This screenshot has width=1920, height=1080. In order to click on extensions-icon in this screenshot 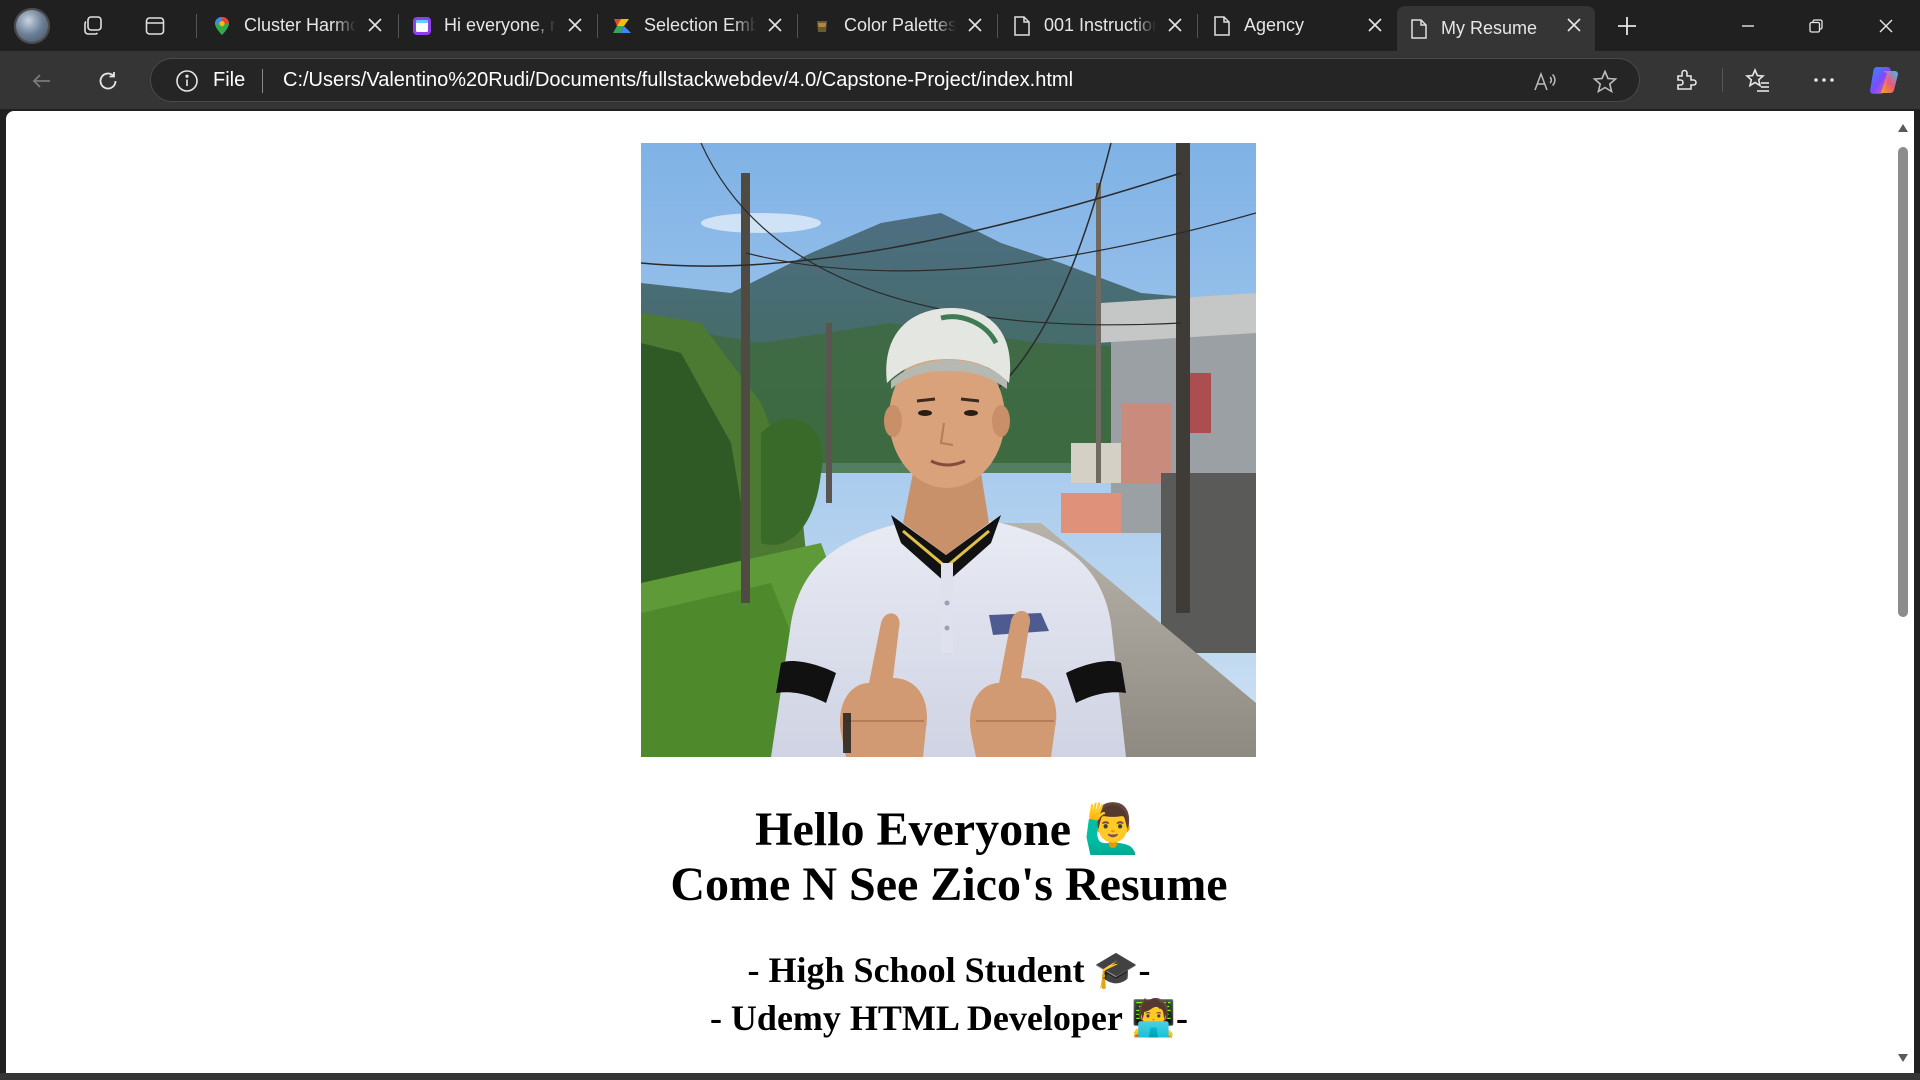, I will do `click(1686, 80)`.